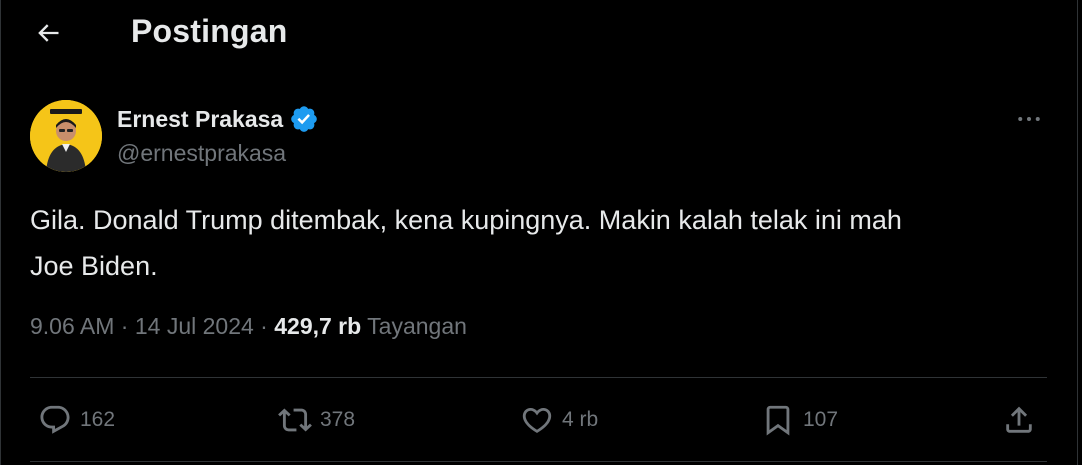 This screenshot has width=1082, height=465. What do you see at coordinates (209, 31) in the screenshot?
I see `page-title: Postingan` at bounding box center [209, 31].